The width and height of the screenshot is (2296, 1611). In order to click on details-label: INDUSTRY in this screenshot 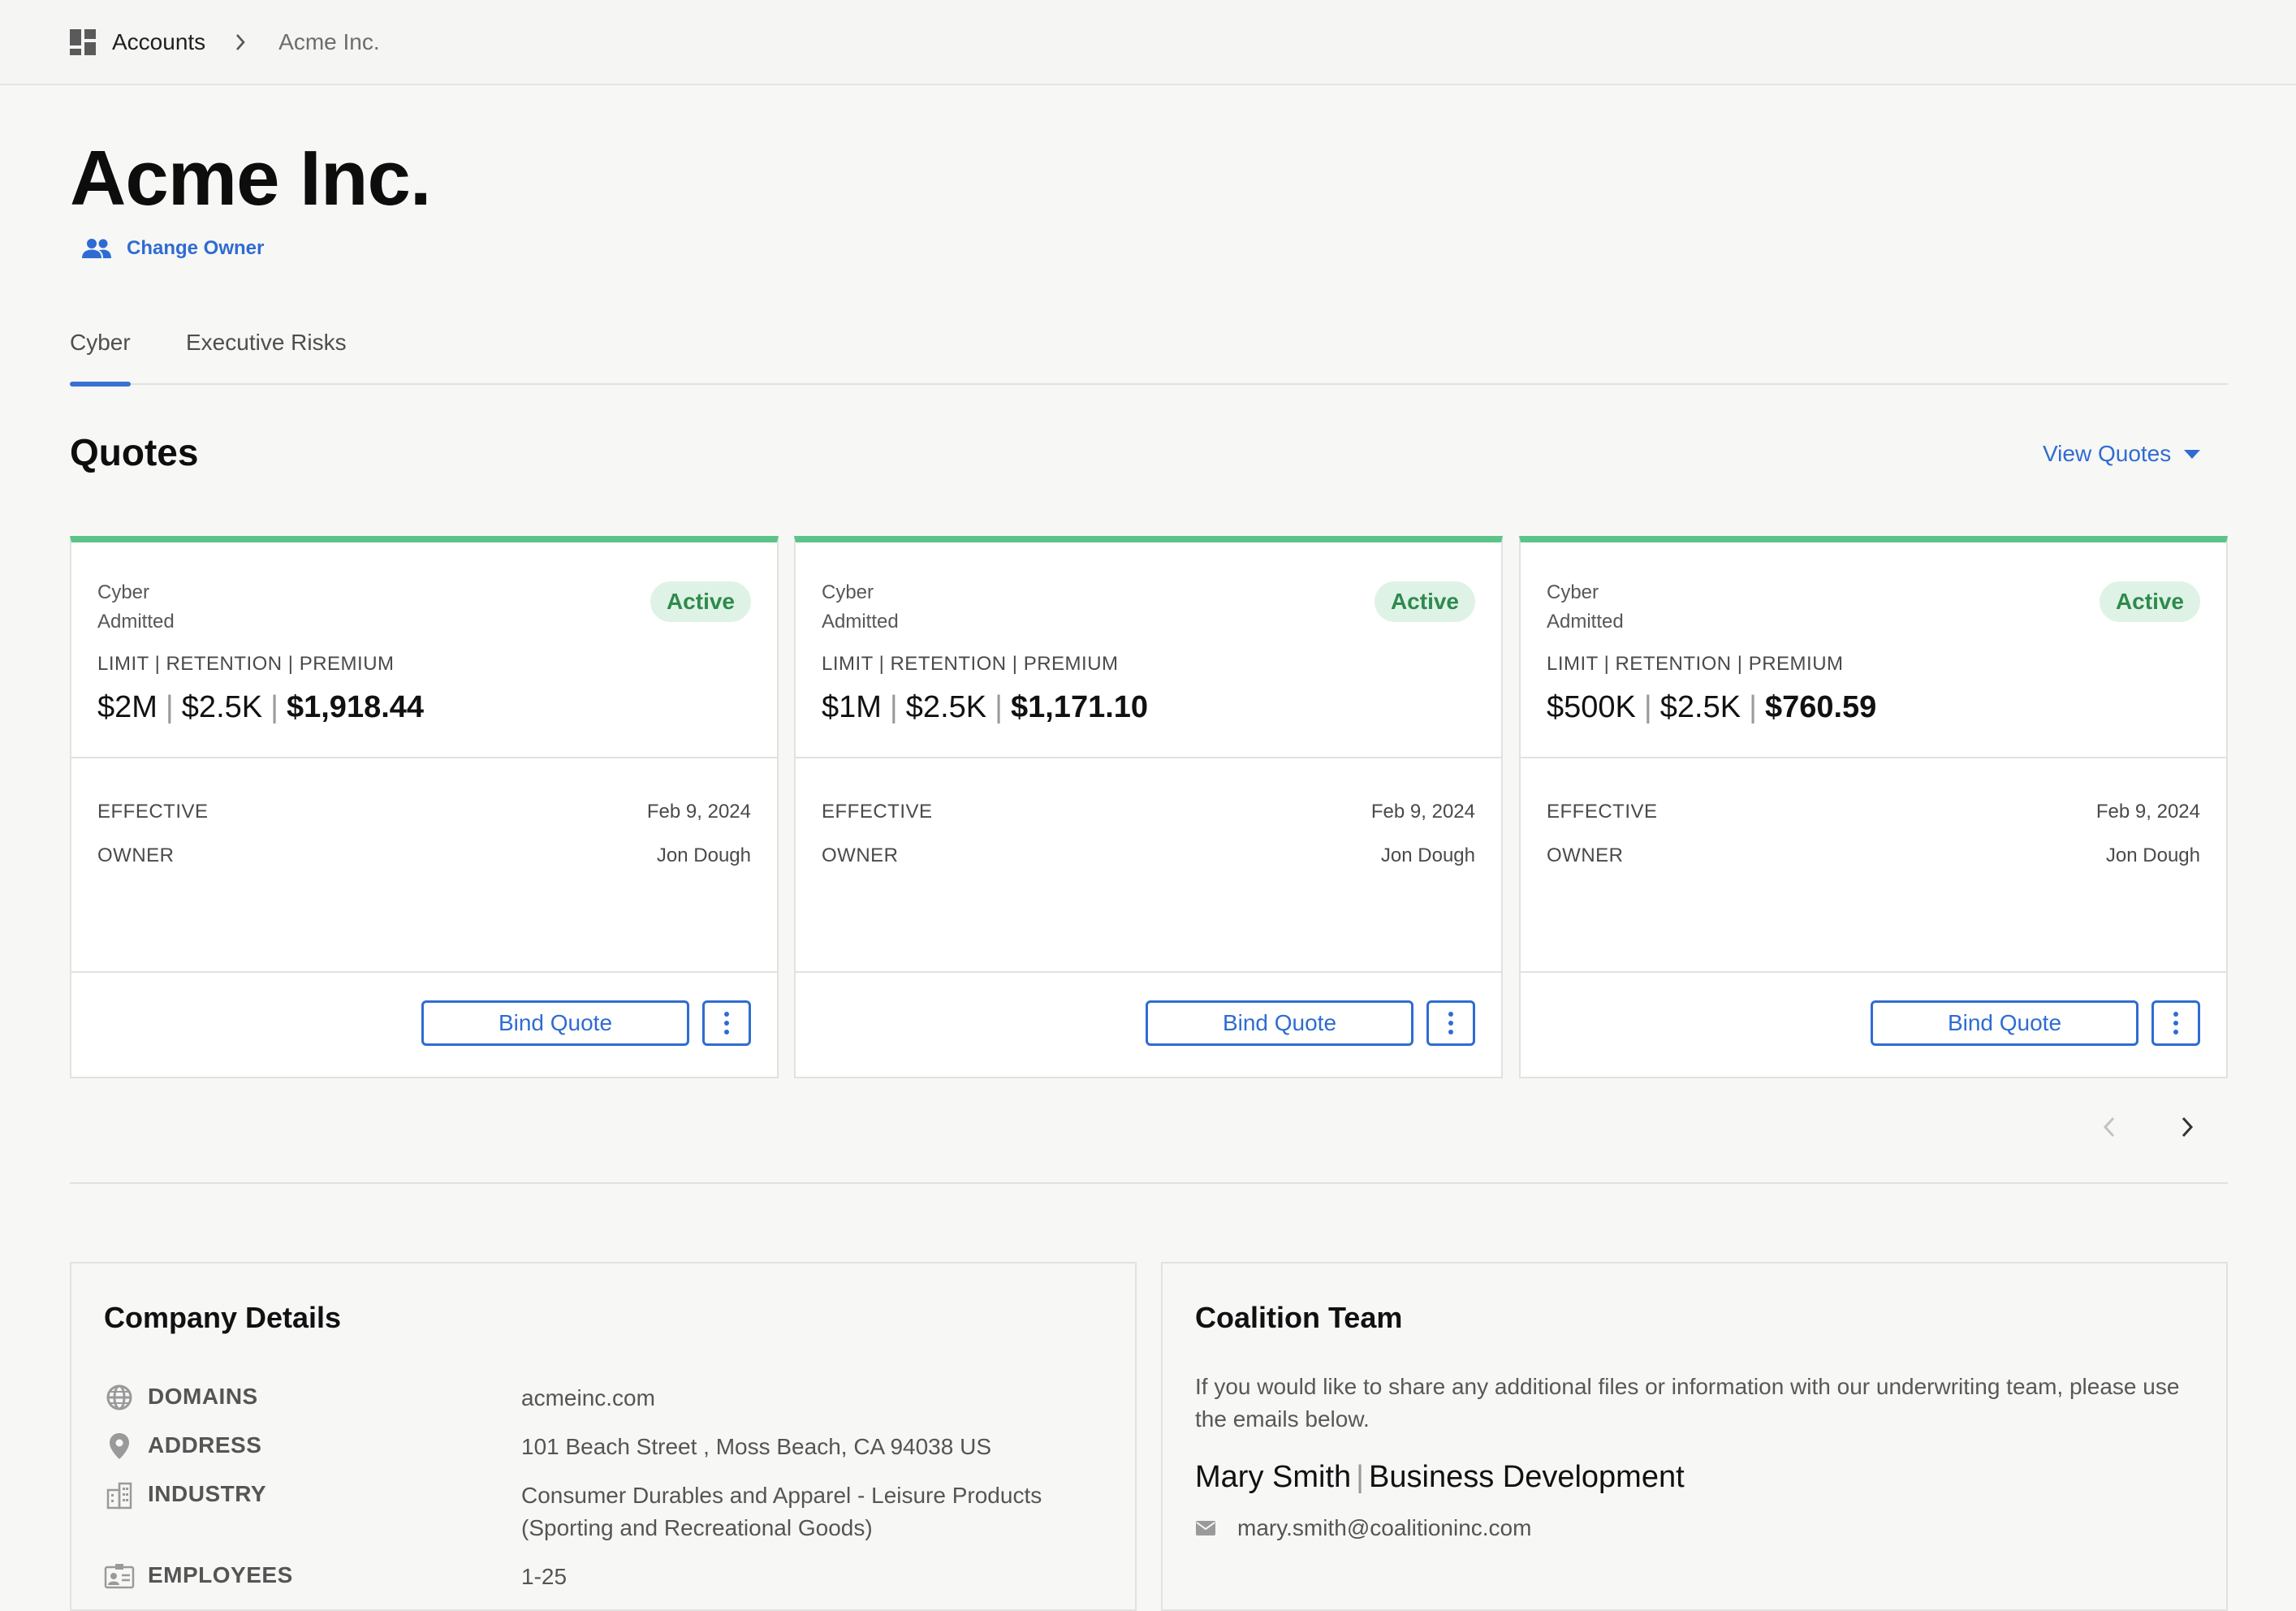, I will do `click(207, 1493)`.